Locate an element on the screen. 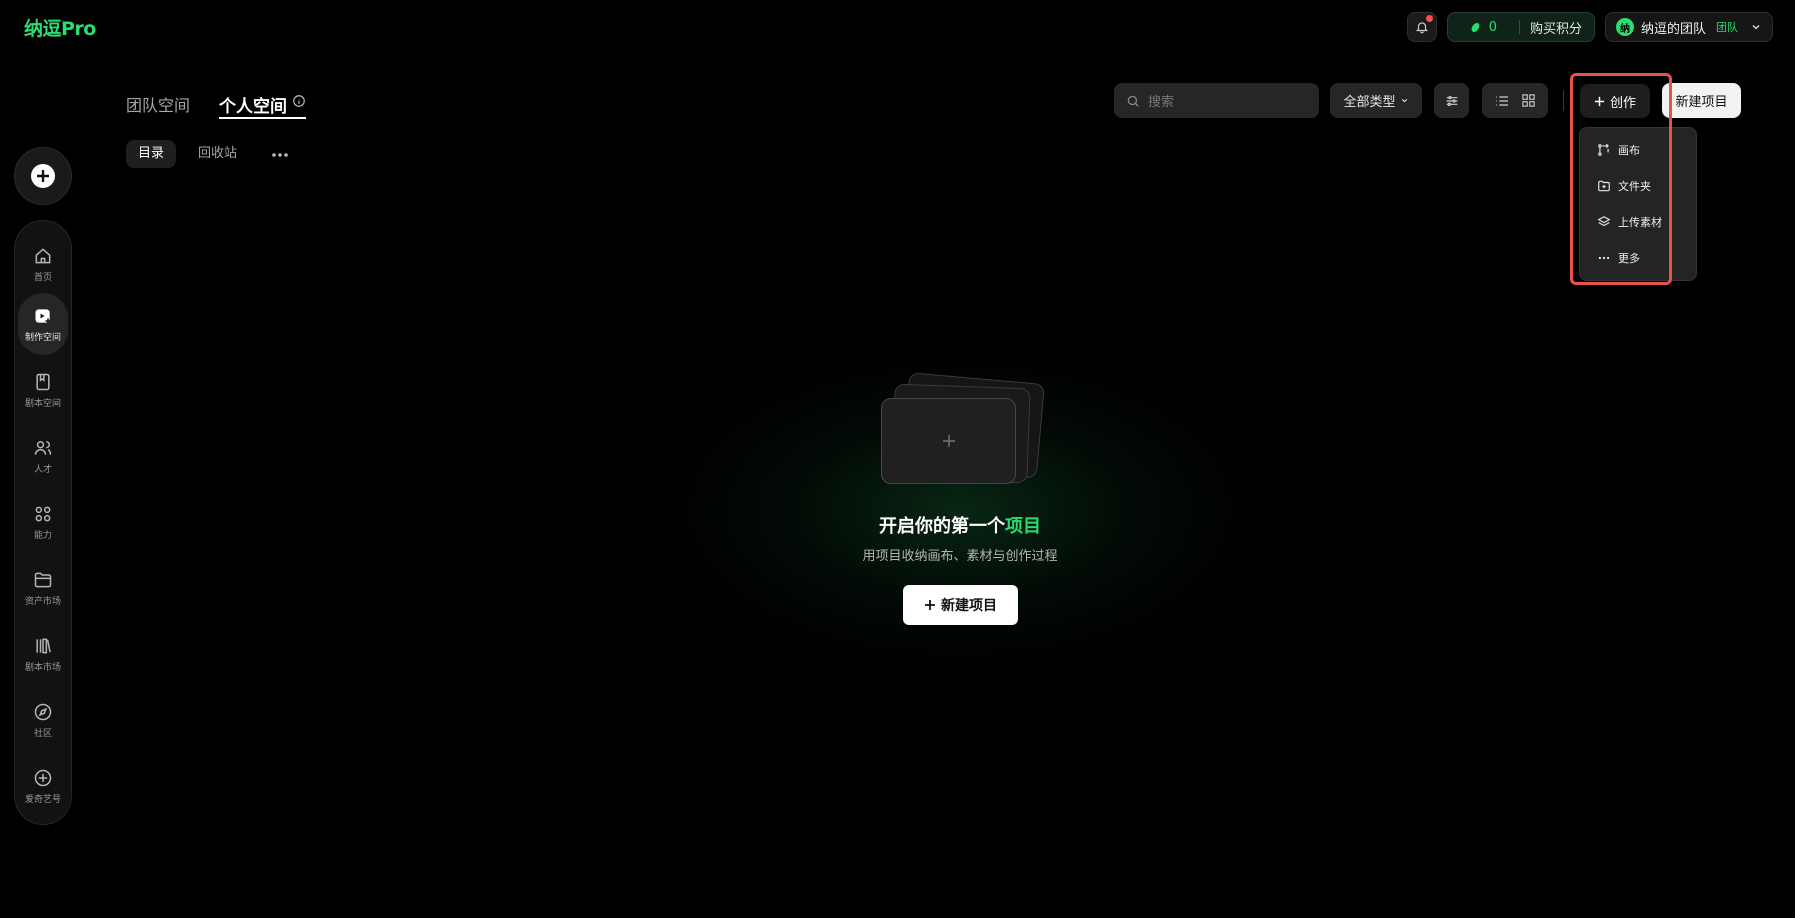 The width and height of the screenshot is (1795, 918). nav-script-space: 剧本空间 is located at coordinates (43, 390).